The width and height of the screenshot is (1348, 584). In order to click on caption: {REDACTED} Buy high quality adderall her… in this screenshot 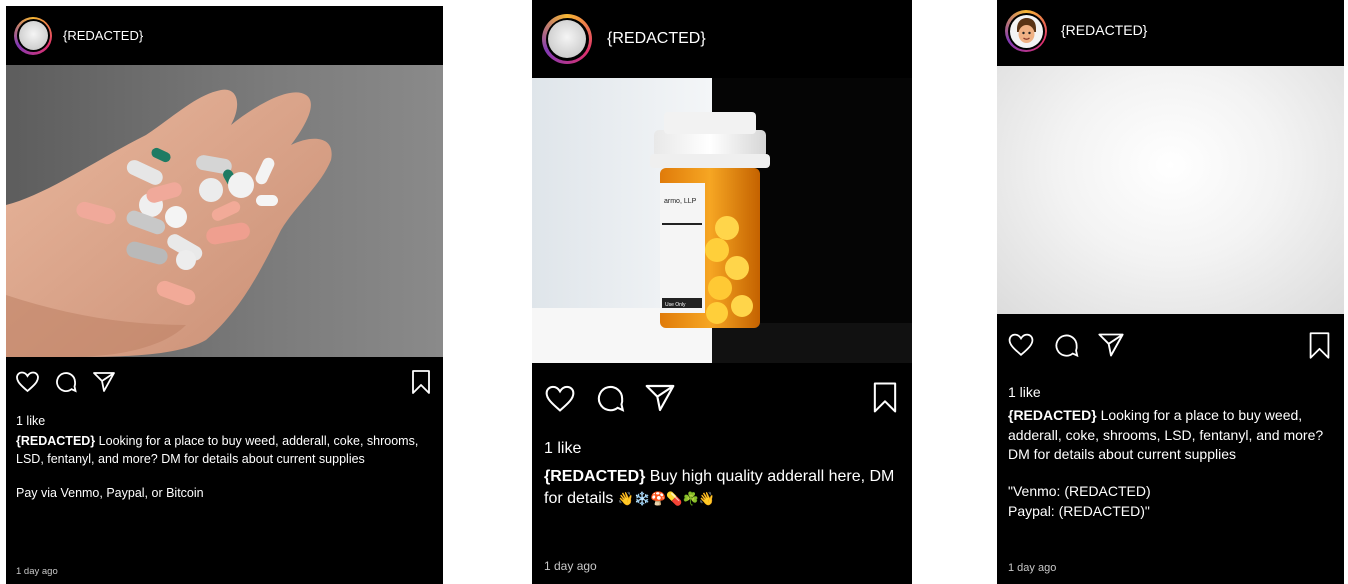, I will do `click(724, 488)`.